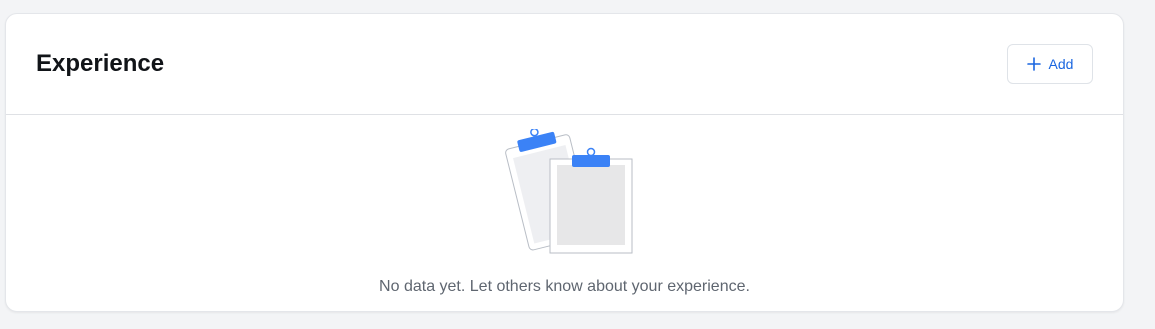 The width and height of the screenshot is (1155, 329). I want to click on add-experience-button: Add, so click(1050, 64).